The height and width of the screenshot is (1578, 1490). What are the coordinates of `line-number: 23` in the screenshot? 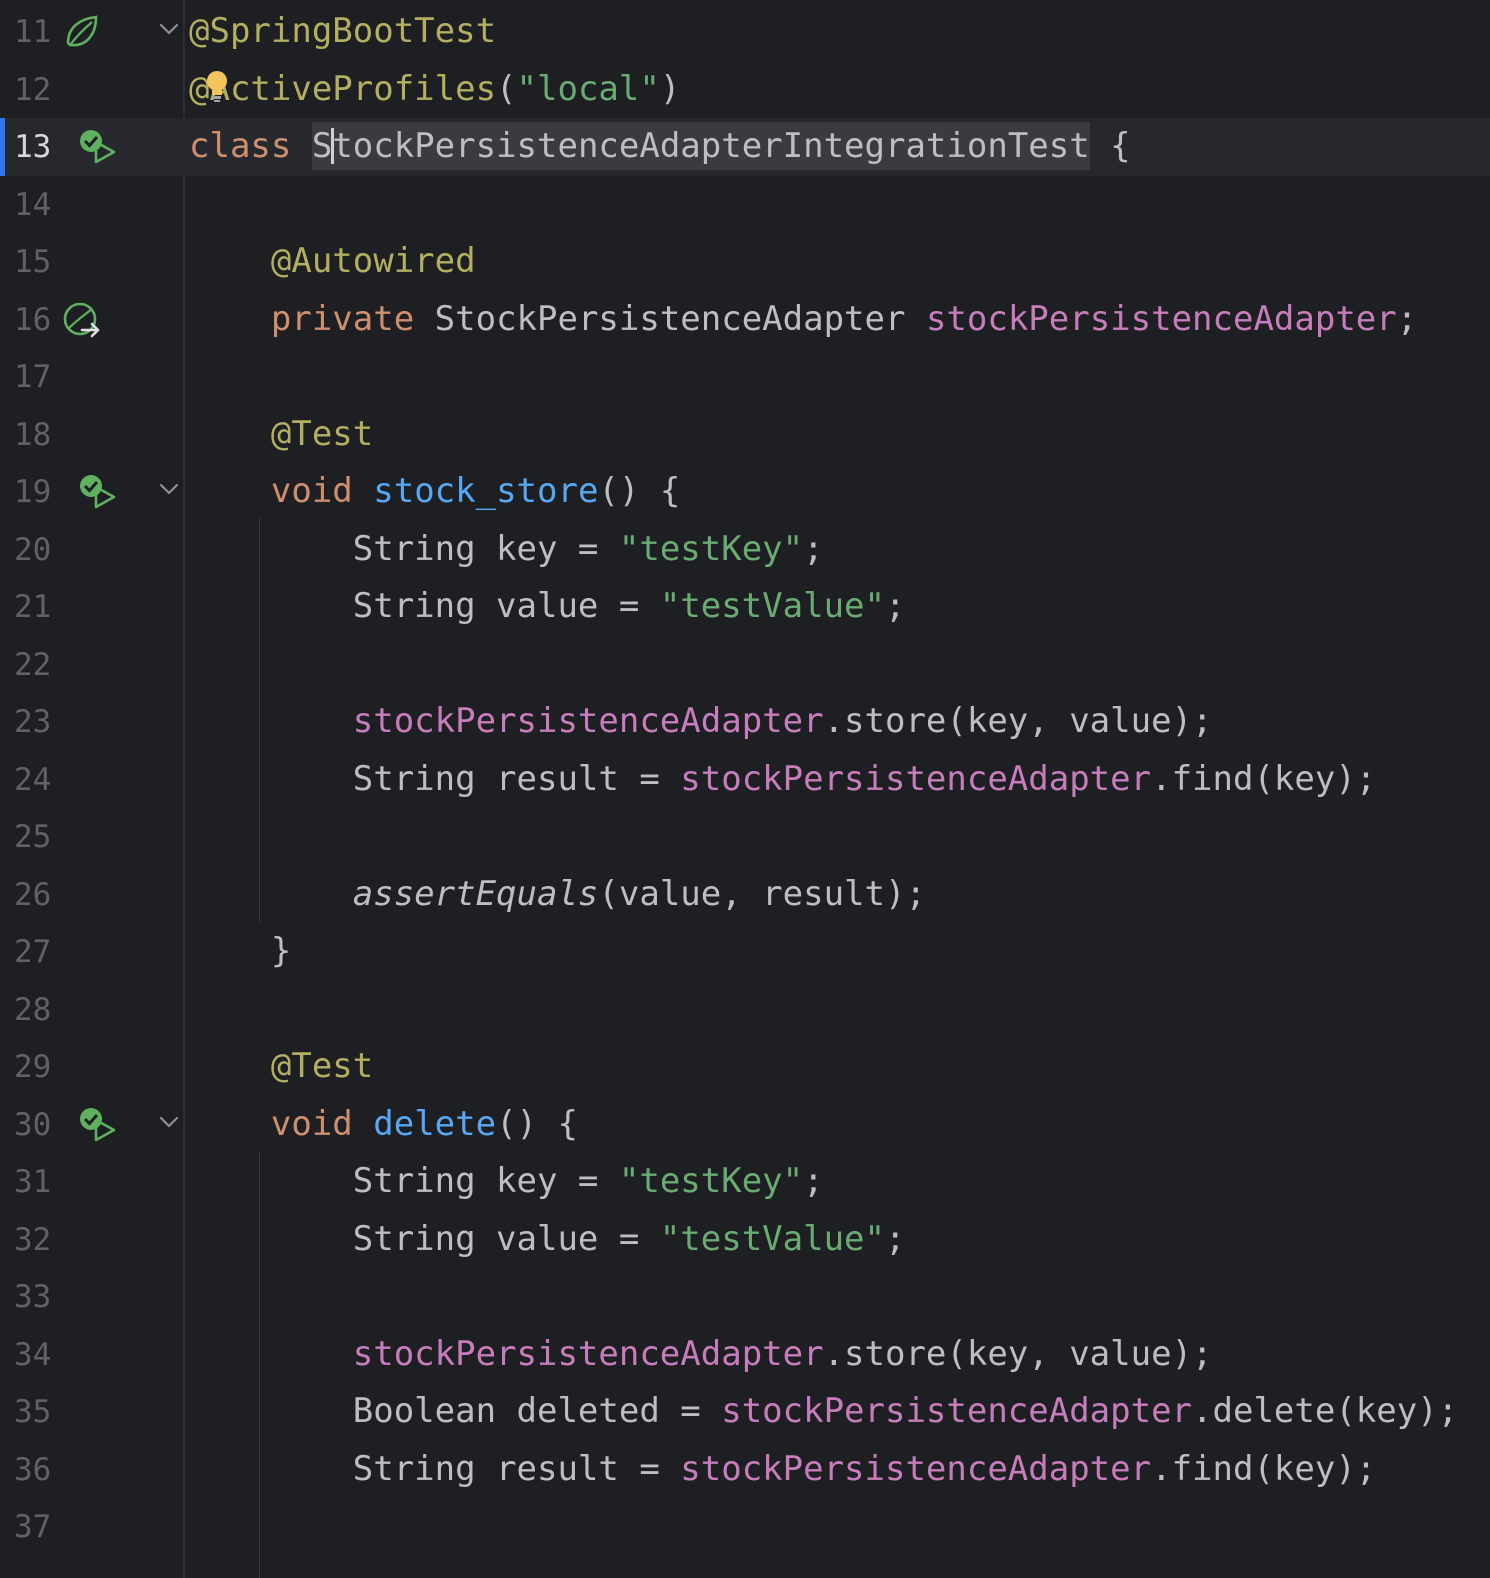 It's located at (44, 722).